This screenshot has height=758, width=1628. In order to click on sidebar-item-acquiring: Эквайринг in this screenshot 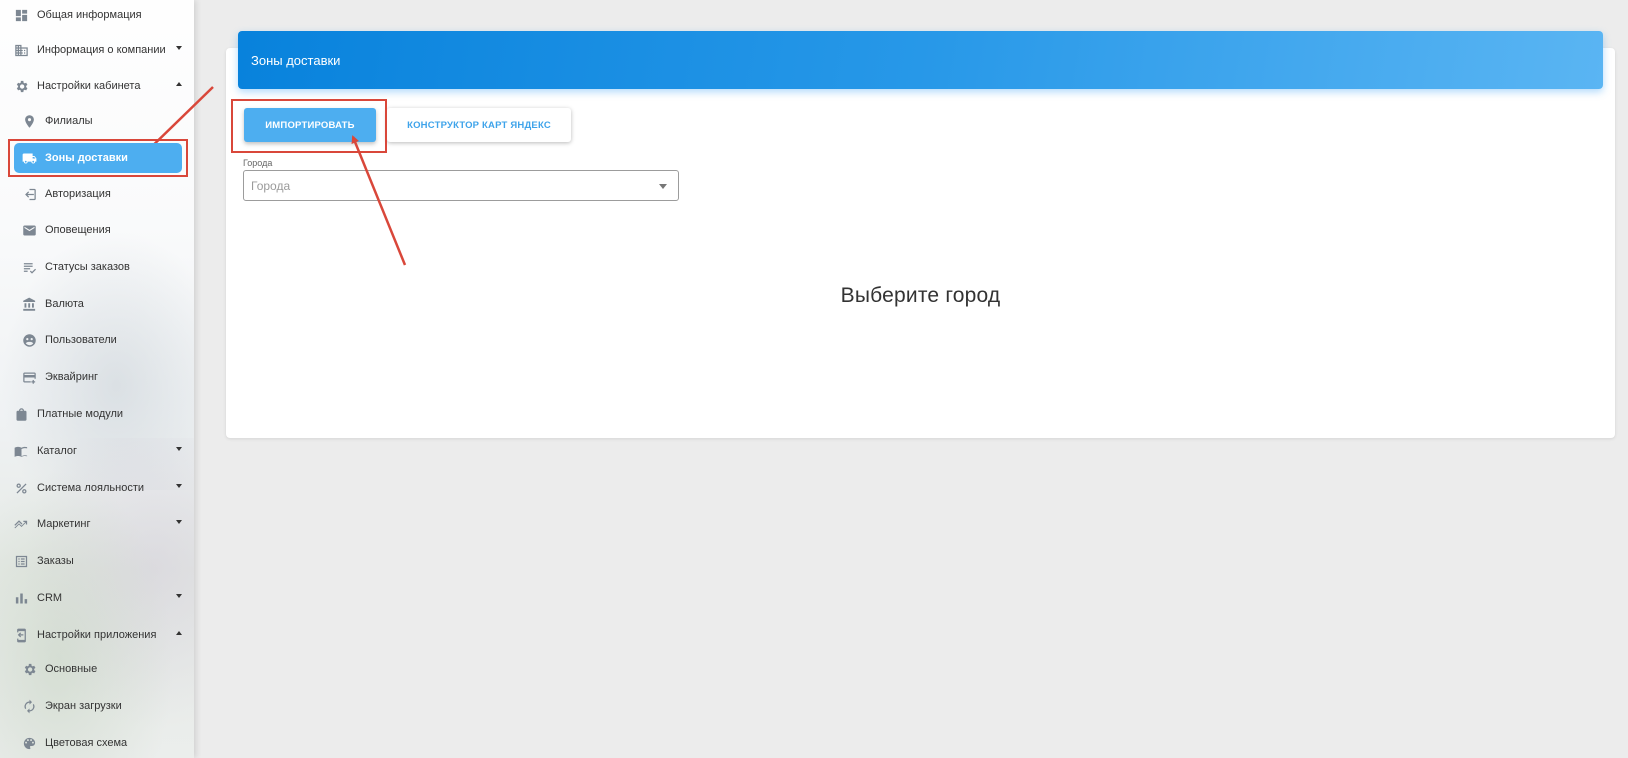, I will do `click(97, 377)`.